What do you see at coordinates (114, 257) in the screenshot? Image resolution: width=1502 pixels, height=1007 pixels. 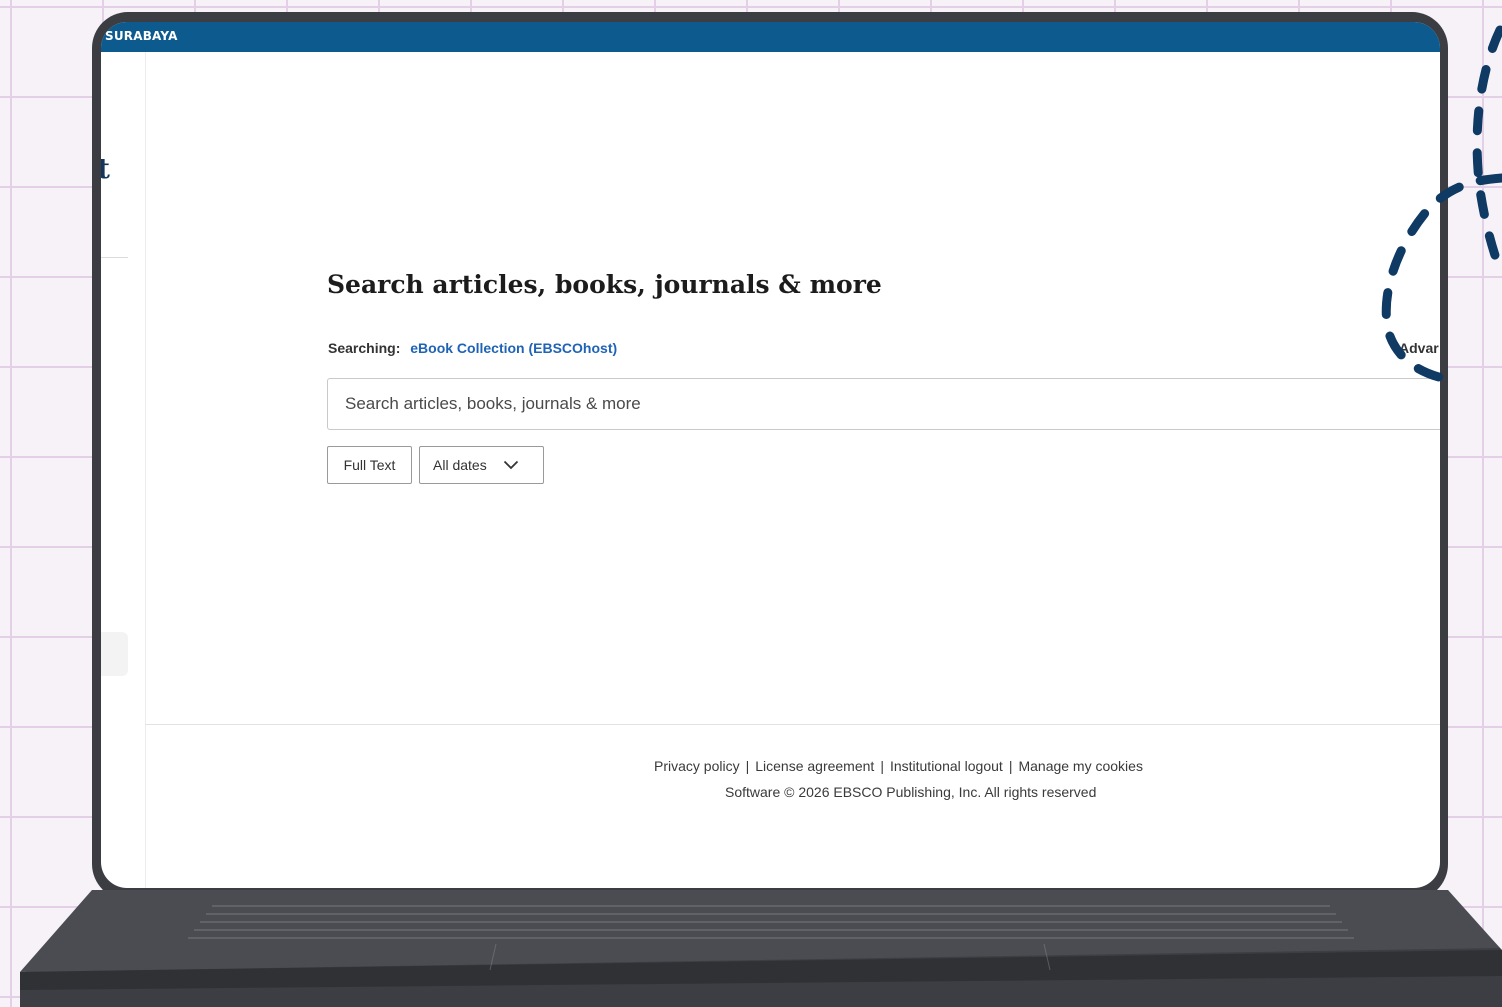 I see `sidebar-divider` at bounding box center [114, 257].